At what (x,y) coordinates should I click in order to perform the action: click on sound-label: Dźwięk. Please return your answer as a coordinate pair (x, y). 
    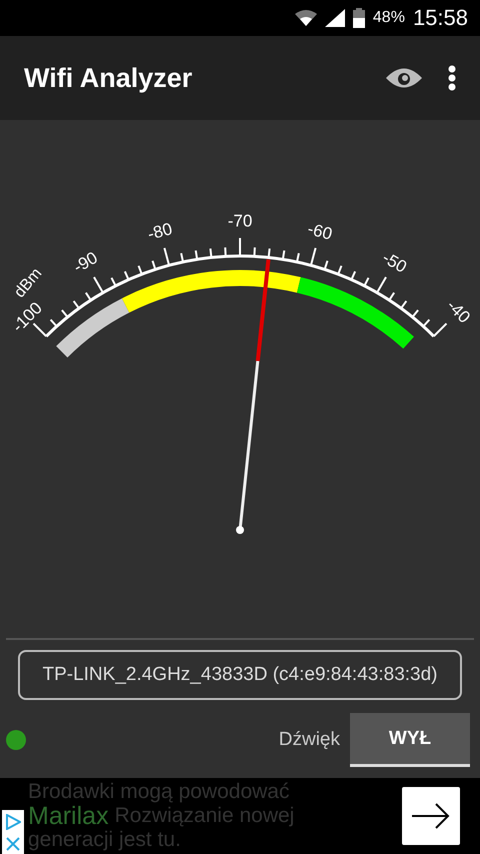
    Looking at the image, I should click on (309, 740).